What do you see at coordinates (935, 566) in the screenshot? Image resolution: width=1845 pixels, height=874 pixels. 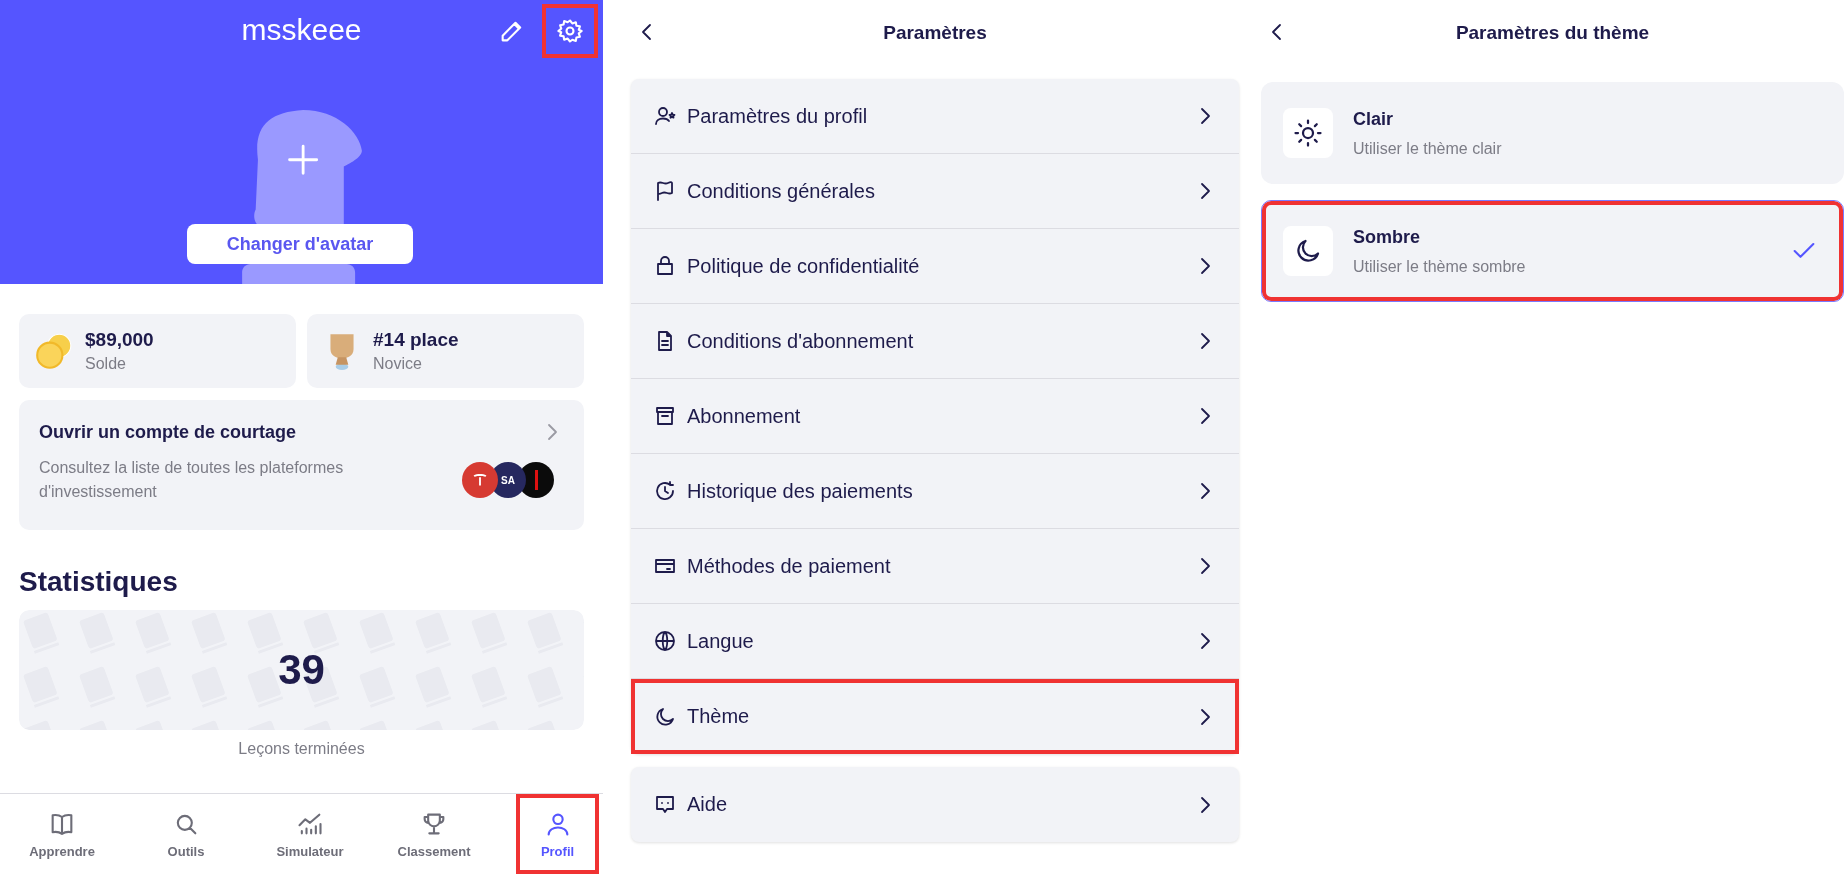 I see `settings-item: Méthodes de paiement` at bounding box center [935, 566].